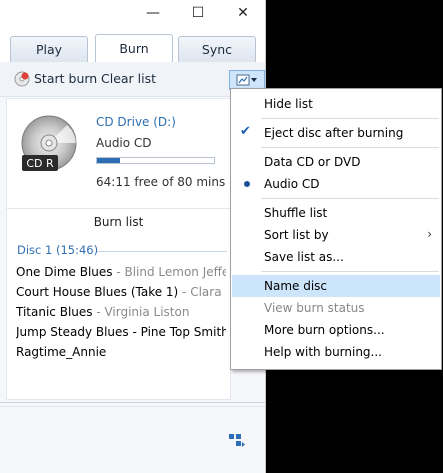 The height and width of the screenshot is (473, 443). I want to click on close-button: ✕, so click(243, 13).